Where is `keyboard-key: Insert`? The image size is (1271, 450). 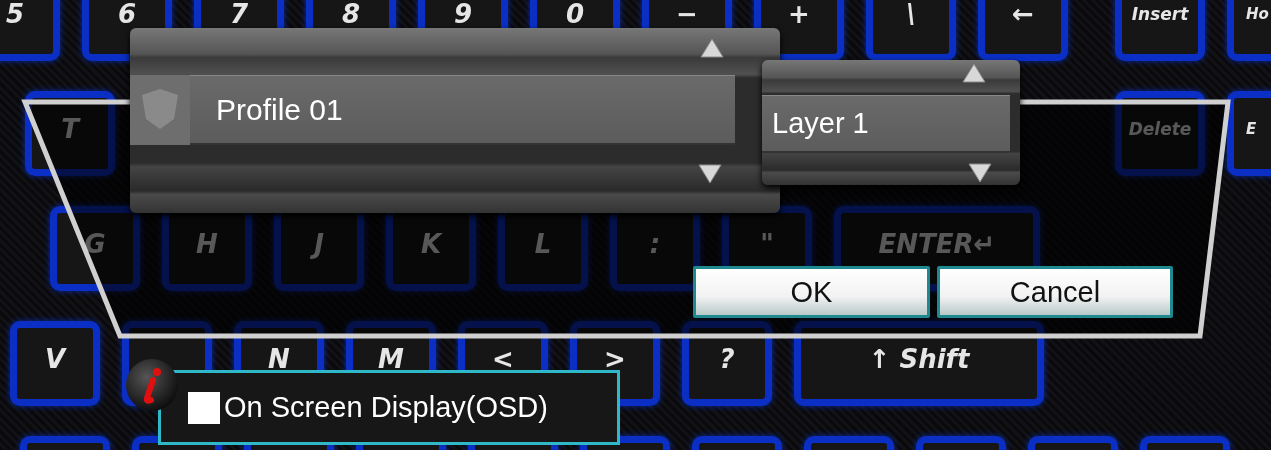
keyboard-key: Insert is located at coordinates (1160, 30).